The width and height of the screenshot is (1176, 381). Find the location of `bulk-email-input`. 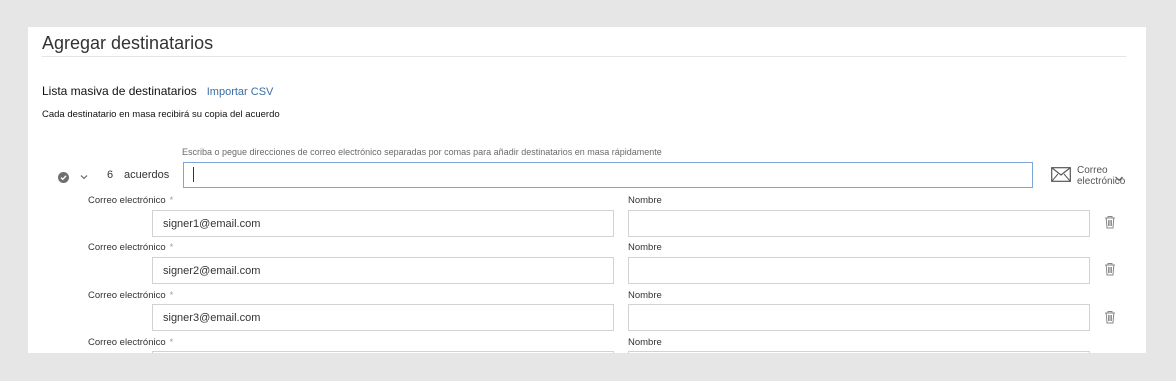

bulk-email-input is located at coordinates (608, 175).